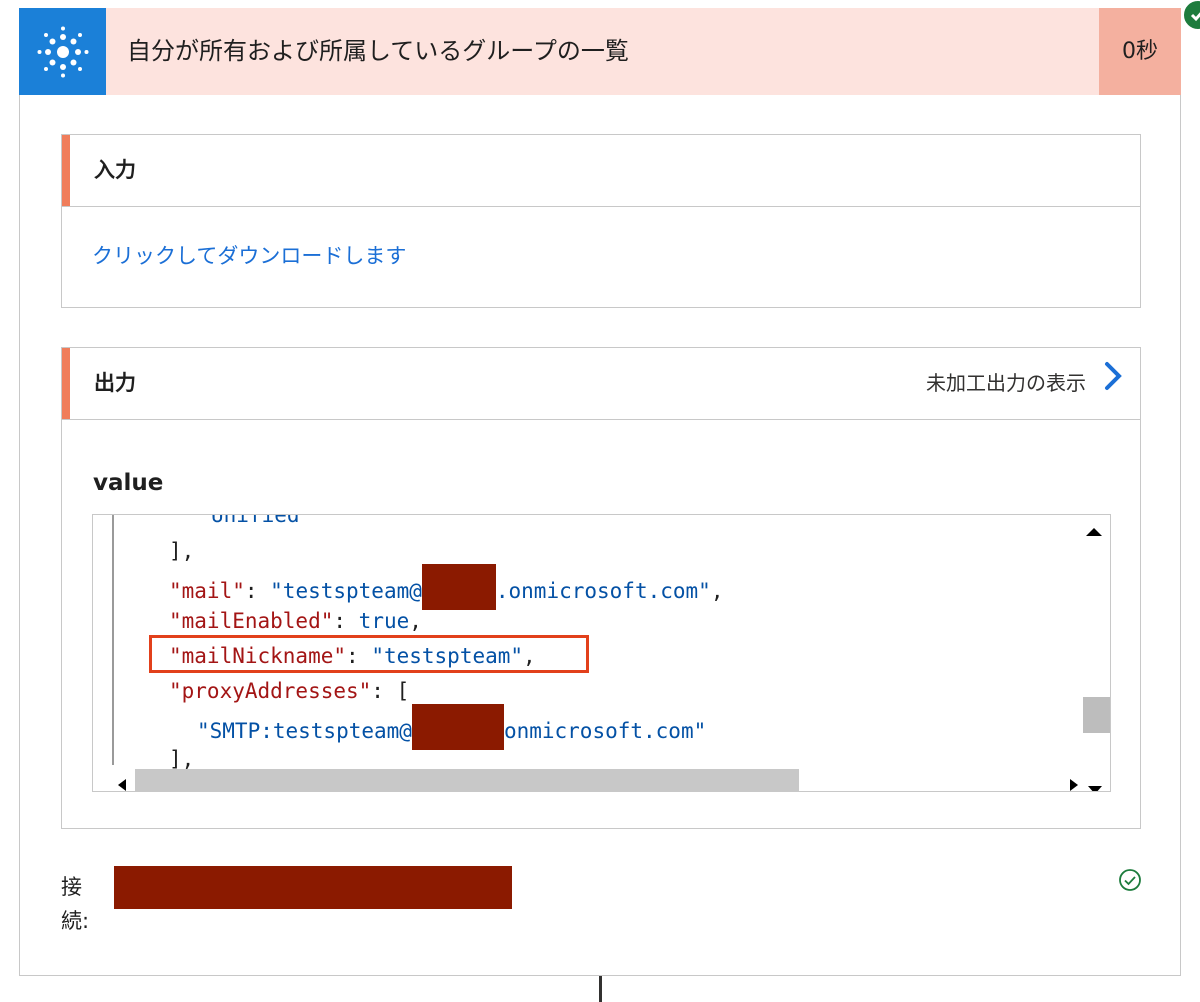 The width and height of the screenshot is (1200, 1002). Describe the element at coordinates (1190, 16) in the screenshot. I see `success-check-icon` at that location.